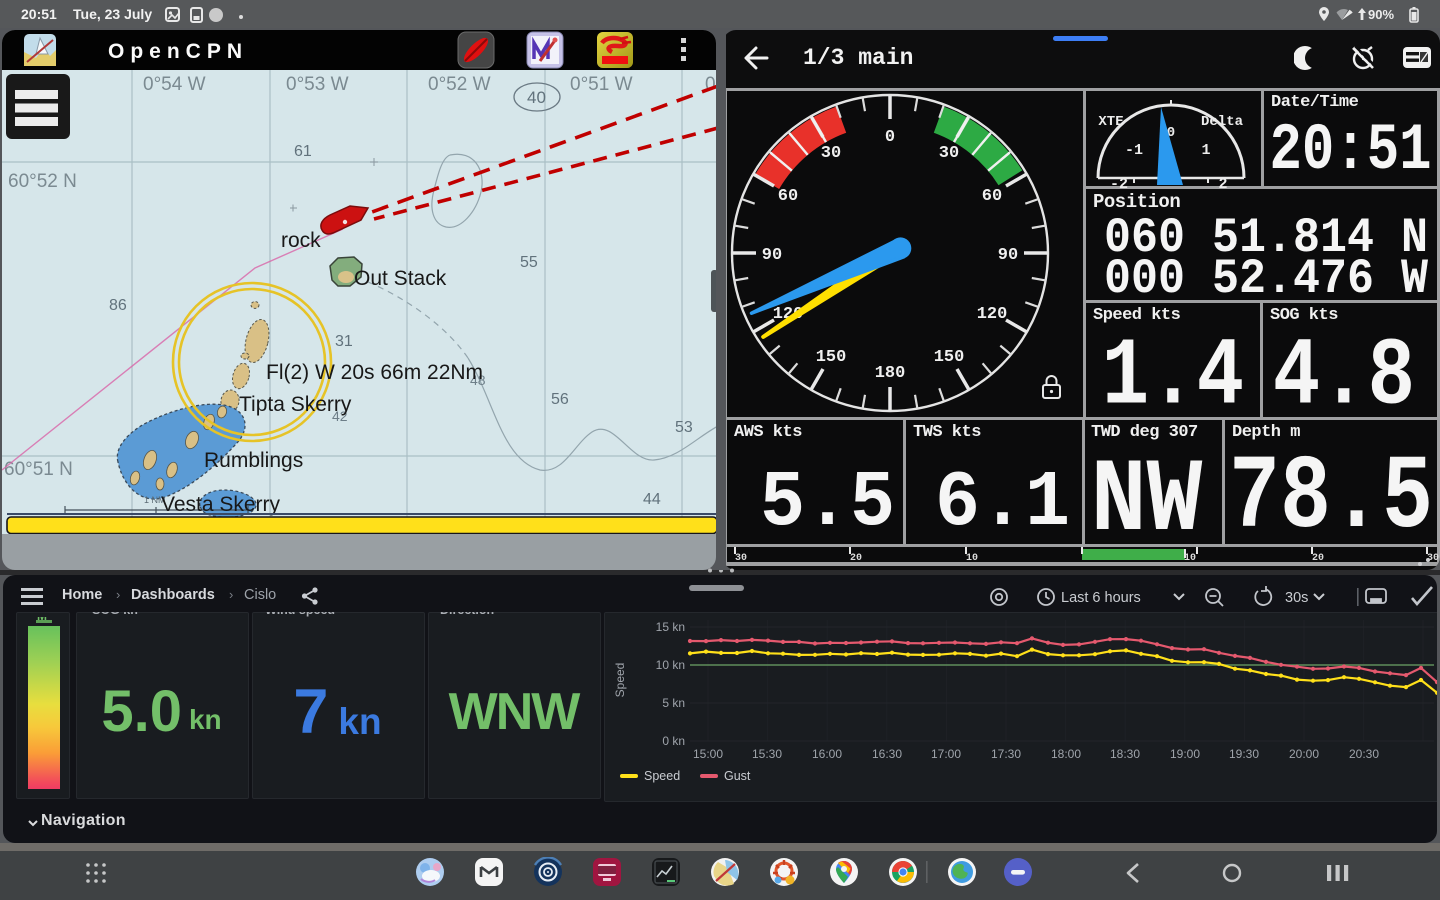 The image size is (1440, 900). I want to click on svg-text: Fl(2) W 20s 66m 22Nm, so click(374, 372).